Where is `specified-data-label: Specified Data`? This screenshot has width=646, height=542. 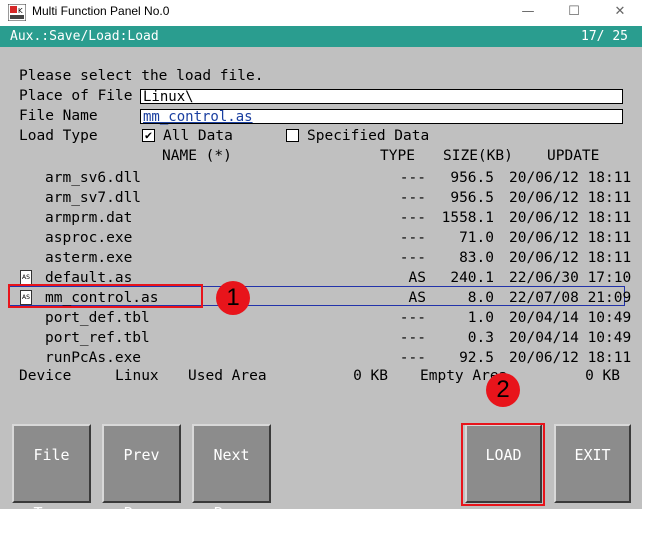
specified-data-label: Specified Data is located at coordinates (368, 136).